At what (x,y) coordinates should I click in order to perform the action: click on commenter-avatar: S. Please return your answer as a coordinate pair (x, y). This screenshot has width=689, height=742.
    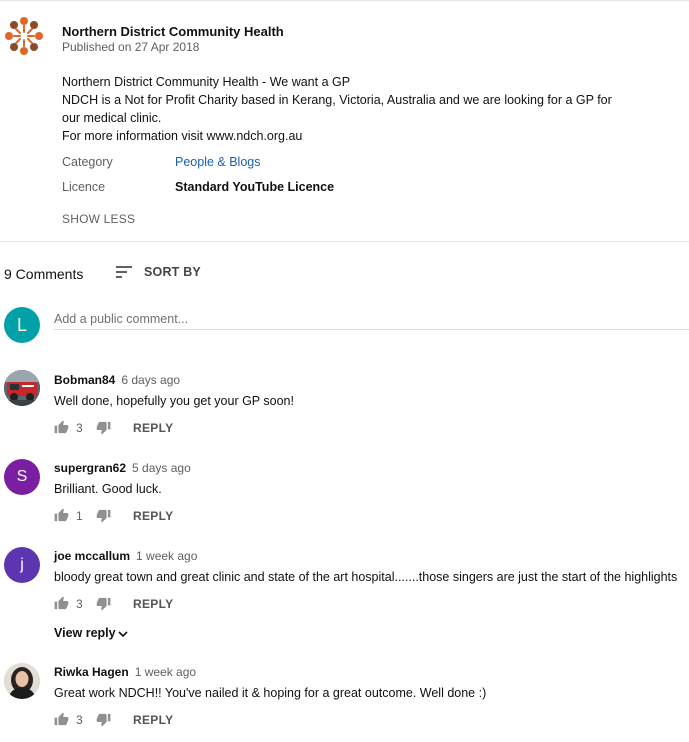
    Looking at the image, I should click on (22, 477).